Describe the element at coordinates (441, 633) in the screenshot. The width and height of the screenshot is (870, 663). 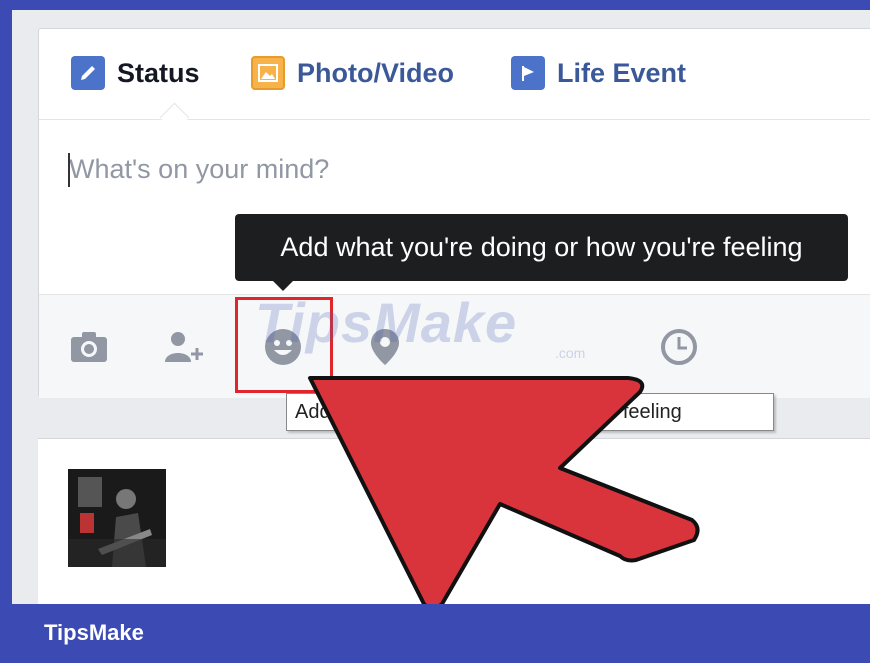
I see `footer-bar: TipsMake` at that location.